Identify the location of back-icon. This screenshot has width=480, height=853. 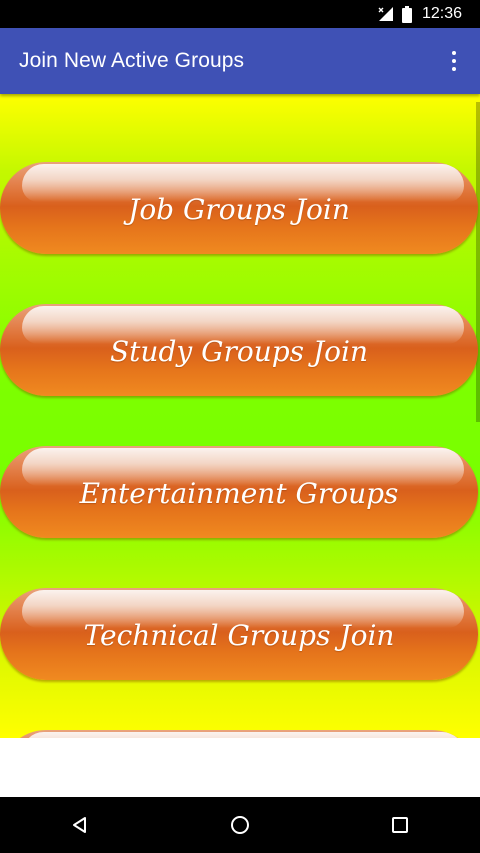
(80, 825).